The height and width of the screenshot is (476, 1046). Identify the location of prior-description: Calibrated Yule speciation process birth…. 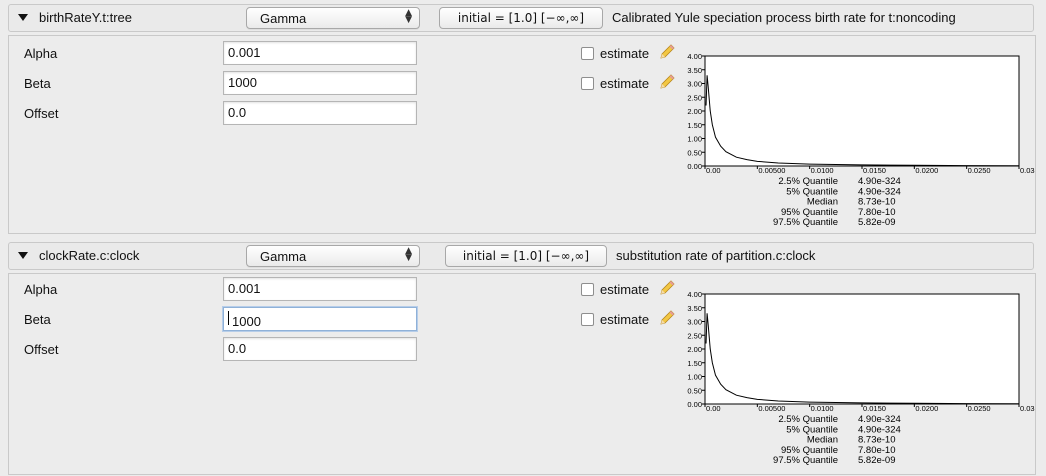
(784, 17).